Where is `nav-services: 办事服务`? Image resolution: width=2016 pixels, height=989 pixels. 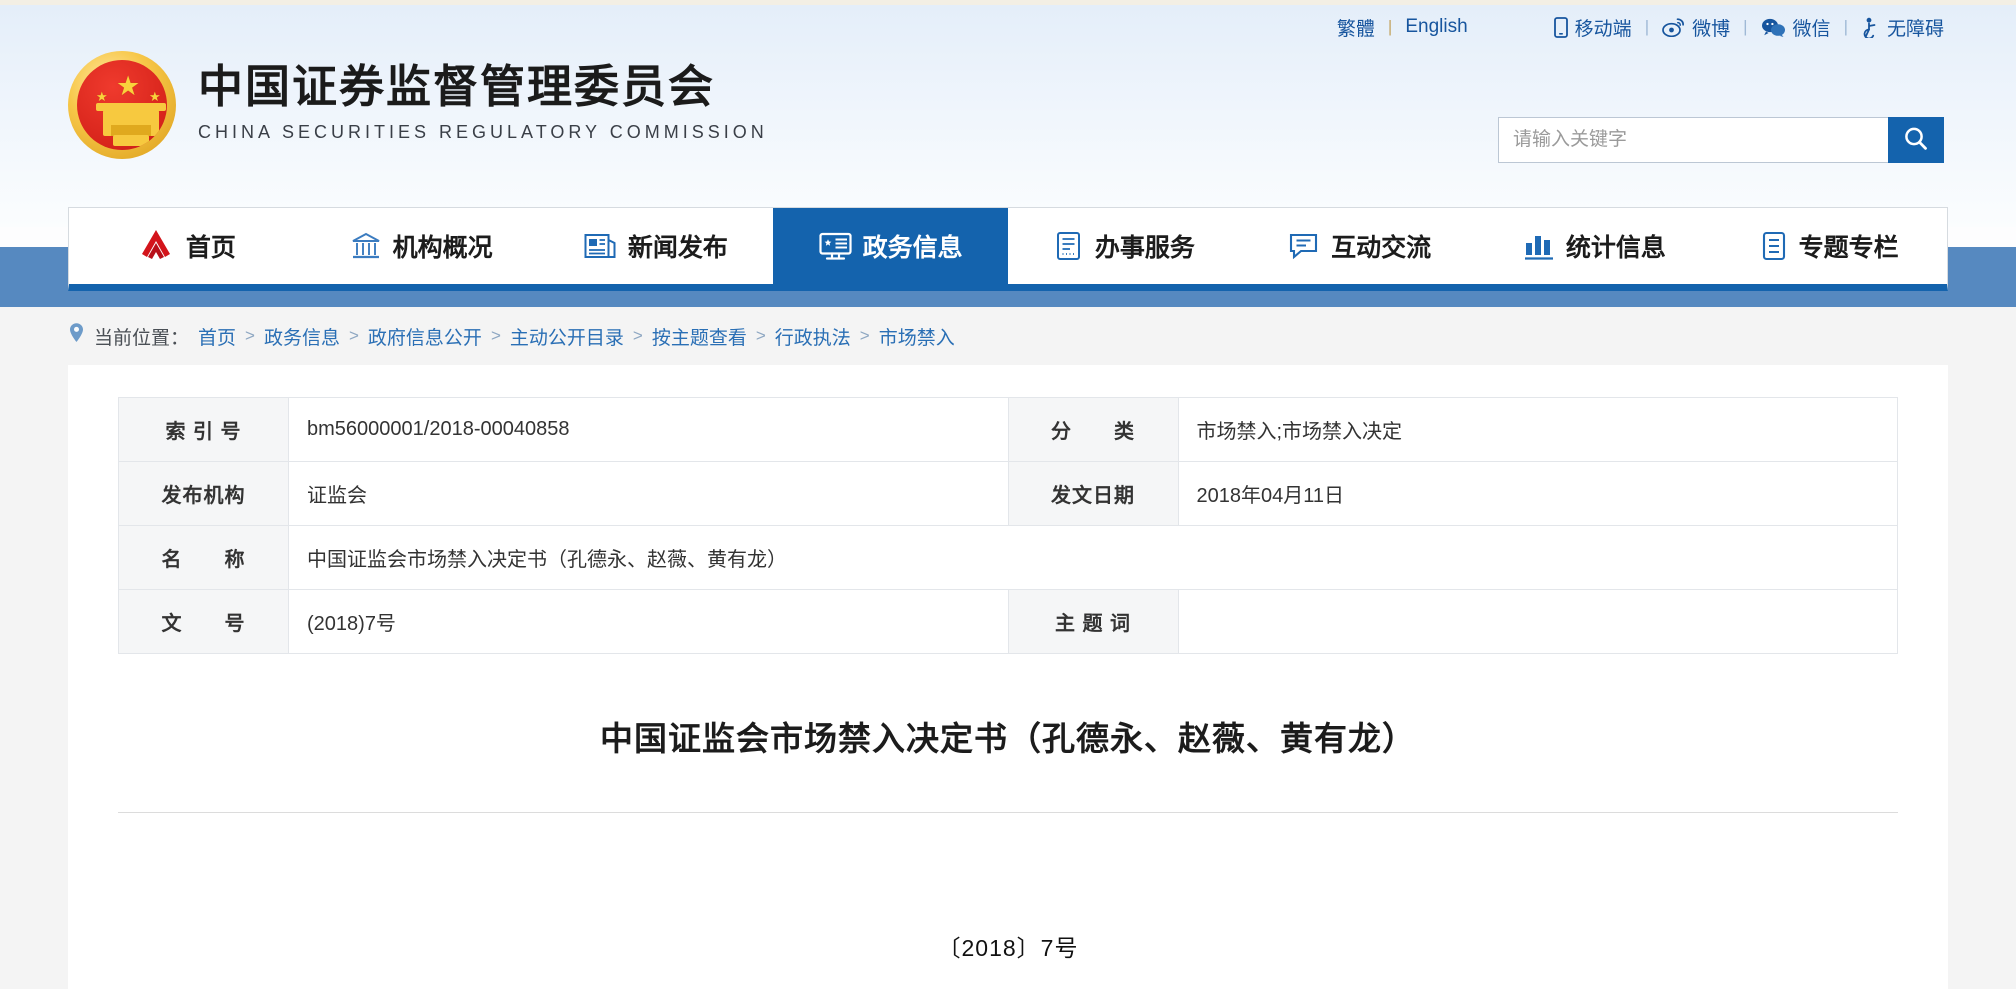 nav-services: 办事服务 is located at coordinates (1125, 246).